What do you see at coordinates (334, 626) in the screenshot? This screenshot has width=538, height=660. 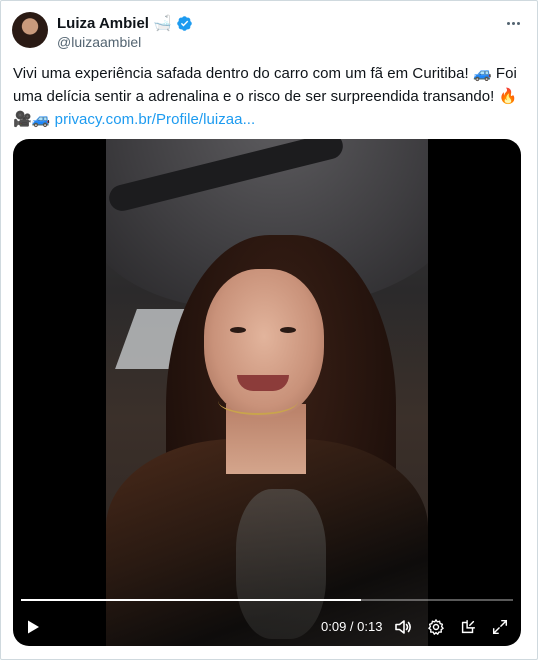 I see `current-time: 0:09` at bounding box center [334, 626].